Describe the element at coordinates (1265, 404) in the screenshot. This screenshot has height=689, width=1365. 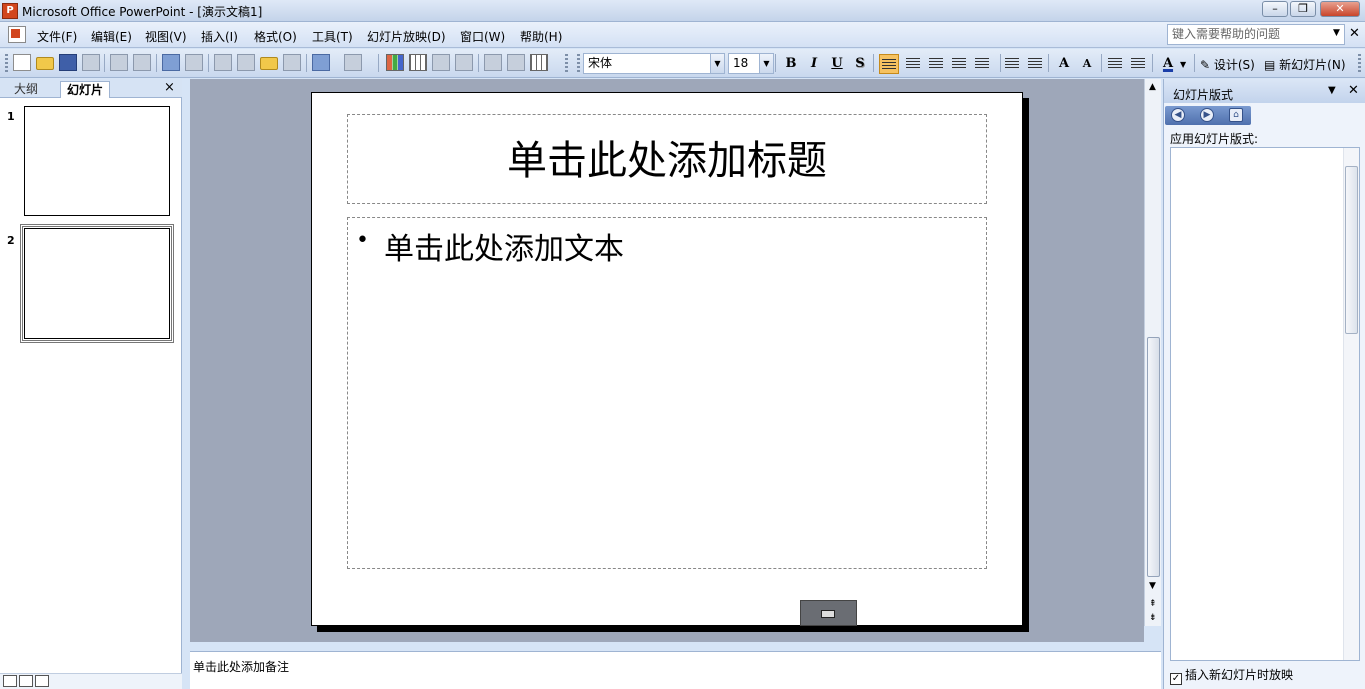
I see `layout-list` at that location.